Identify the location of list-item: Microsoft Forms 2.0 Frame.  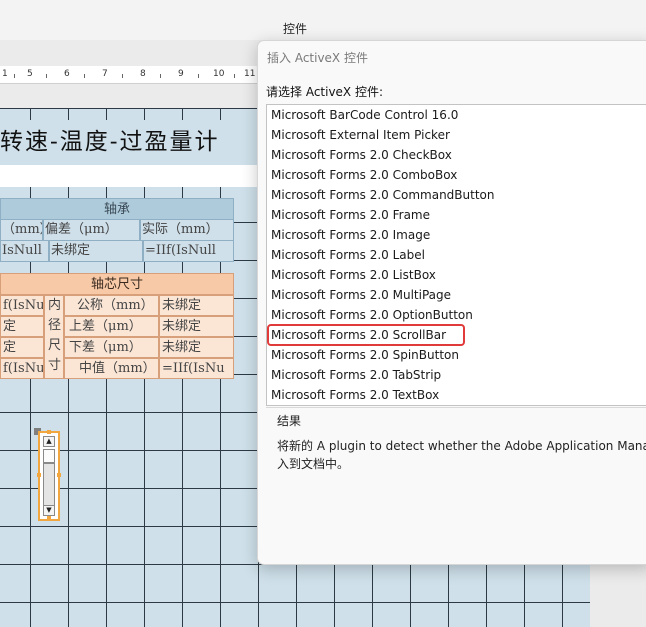
(456, 215).